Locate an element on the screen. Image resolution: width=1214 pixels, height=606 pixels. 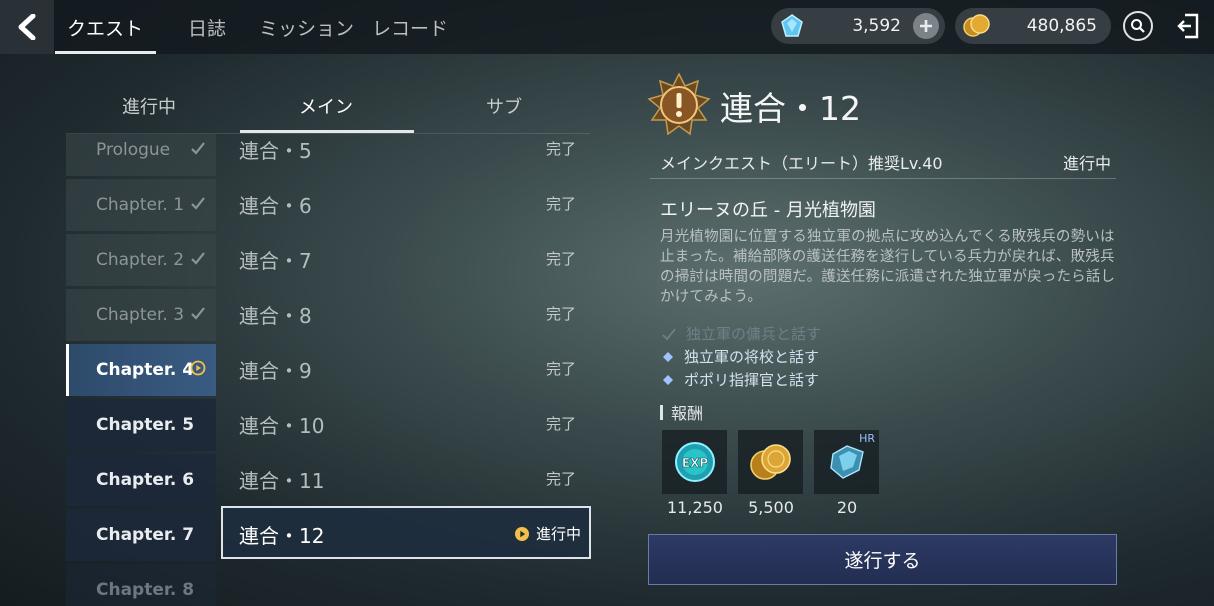
chapter-label: Chapter. 4 is located at coordinates (145, 370).